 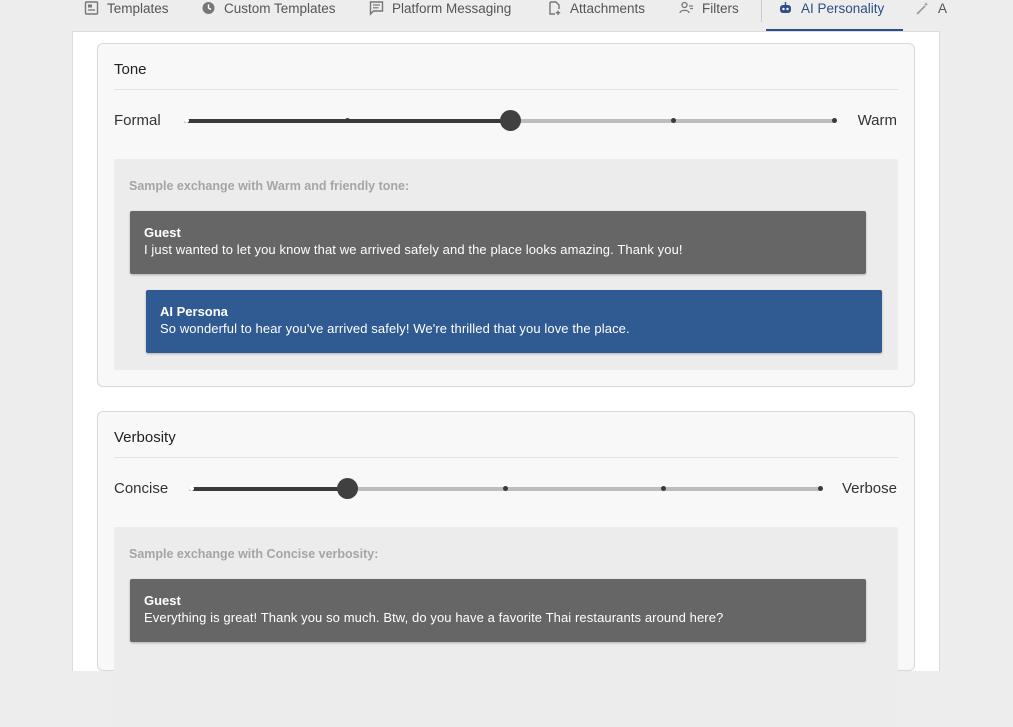 I want to click on tab-label: Filters, so click(x=720, y=8).